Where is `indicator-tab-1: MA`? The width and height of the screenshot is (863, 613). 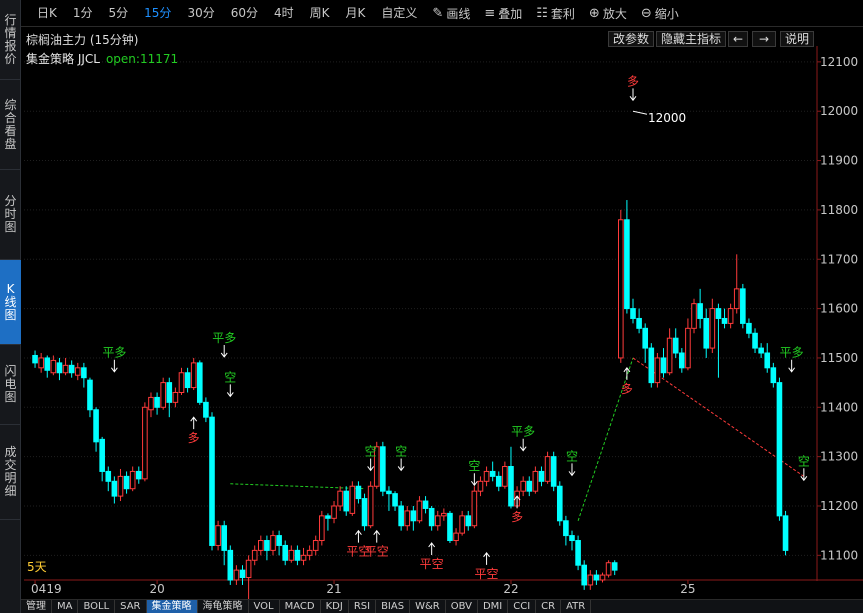
indicator-tab-1: MA is located at coordinates (65, 606).